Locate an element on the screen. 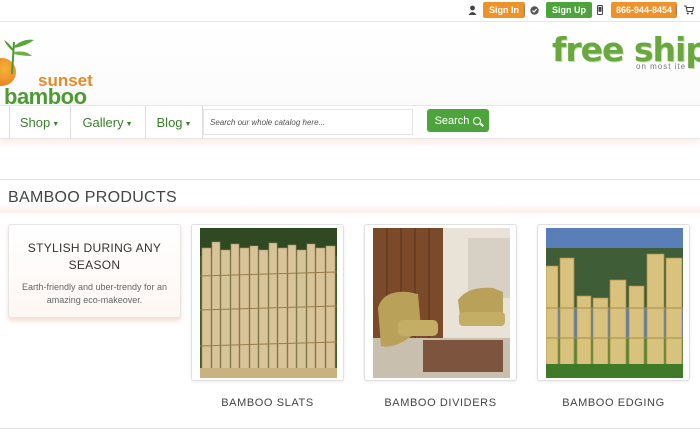 This screenshot has width=700, height=441. sign-in-button: Sign In is located at coordinates (504, 10).